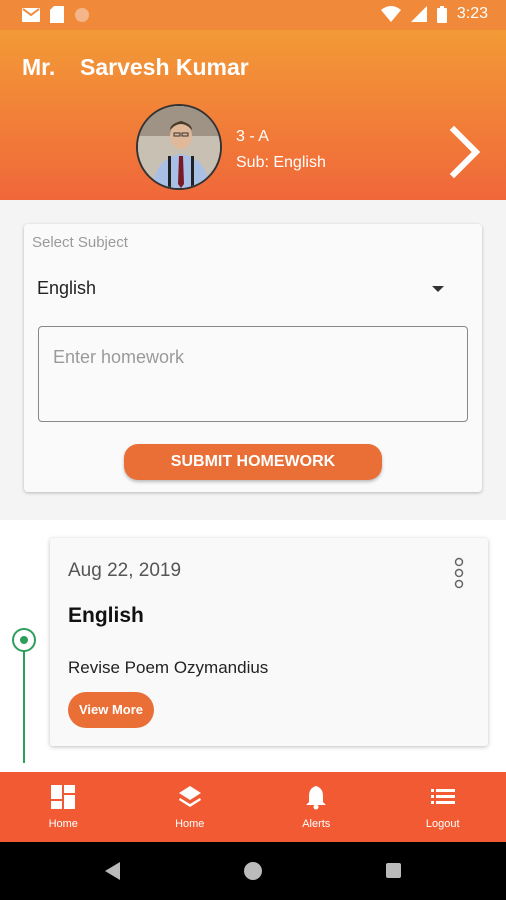 The image size is (506, 900). I want to click on chevron-right-icon, so click(465, 152).